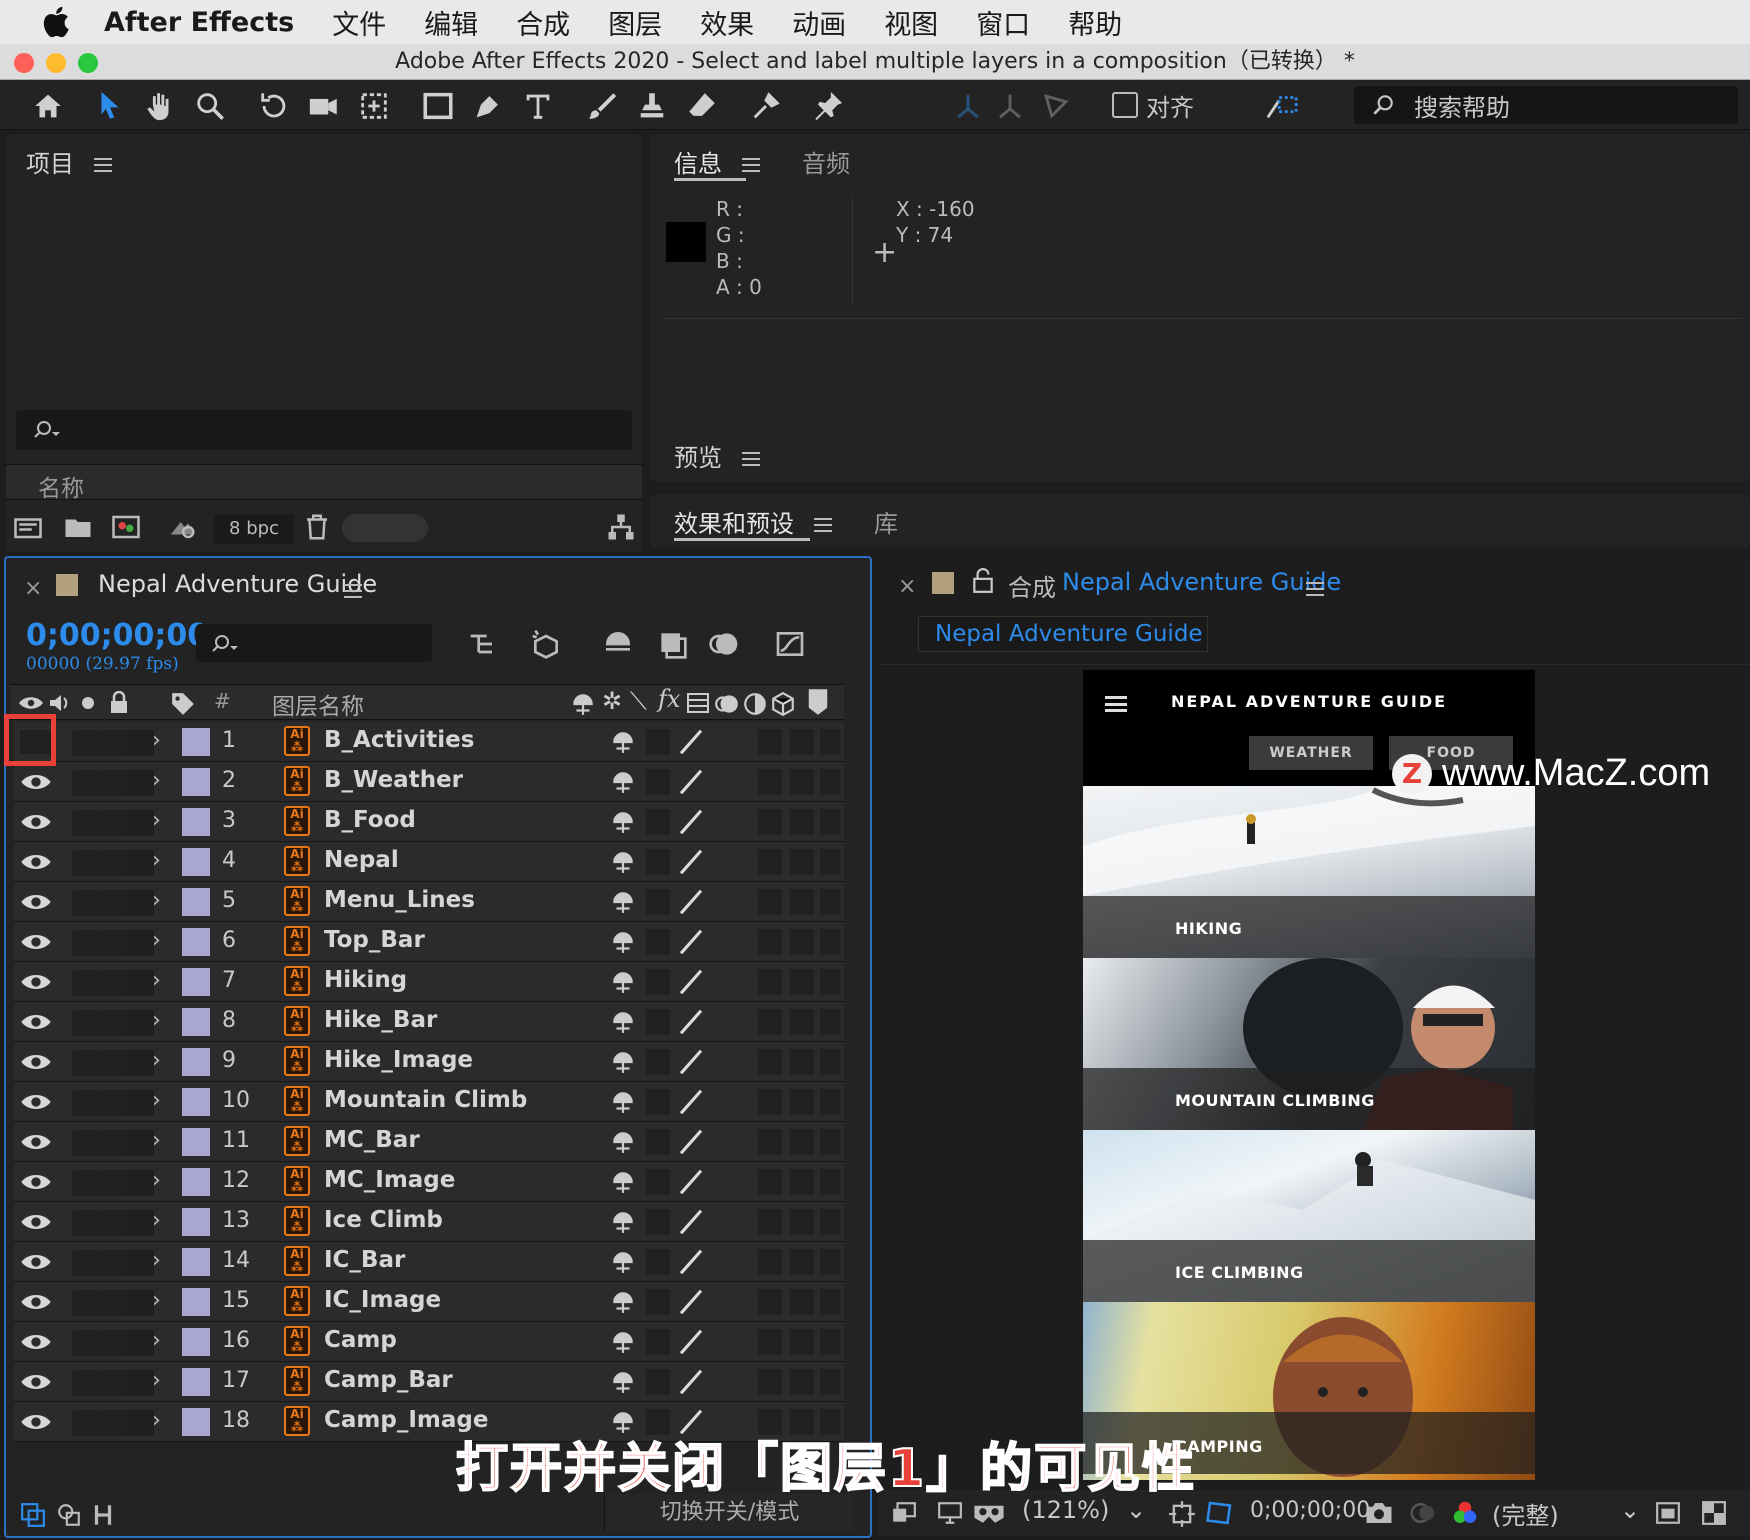 This screenshot has width=1750, height=1540. Describe the element at coordinates (1630, 1510) in the screenshot. I see `resolution-chevron-icon: ⌄` at that location.